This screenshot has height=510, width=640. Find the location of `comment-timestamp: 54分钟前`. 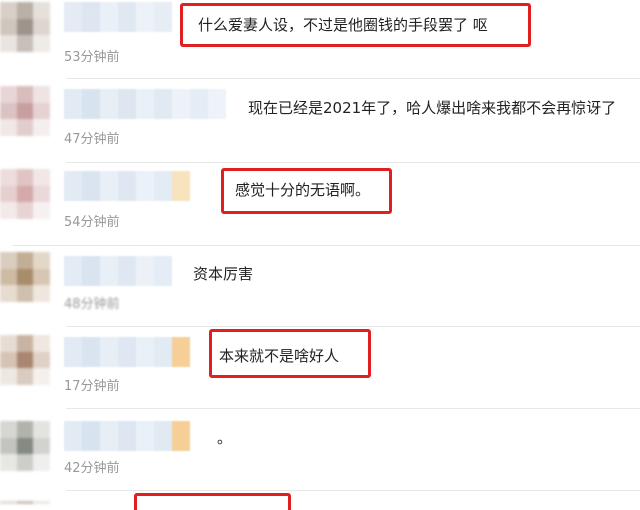

comment-timestamp: 54分钟前 is located at coordinates (92, 222).